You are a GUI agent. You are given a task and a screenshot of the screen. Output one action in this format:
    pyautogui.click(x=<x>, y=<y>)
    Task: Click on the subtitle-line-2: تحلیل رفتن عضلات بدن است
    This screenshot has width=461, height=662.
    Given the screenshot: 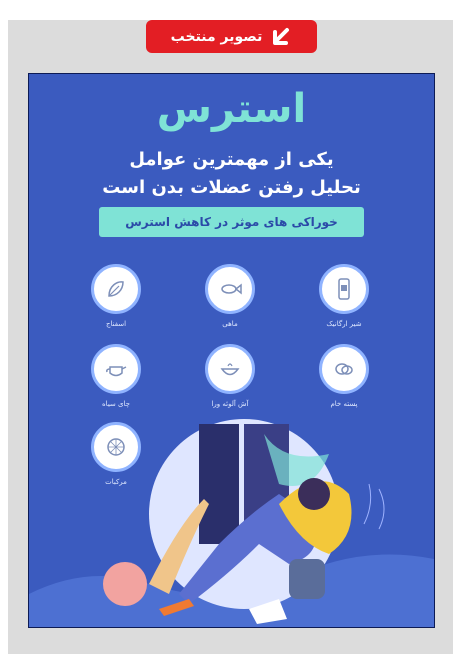 What is the action you would take?
    pyautogui.click(x=231, y=187)
    